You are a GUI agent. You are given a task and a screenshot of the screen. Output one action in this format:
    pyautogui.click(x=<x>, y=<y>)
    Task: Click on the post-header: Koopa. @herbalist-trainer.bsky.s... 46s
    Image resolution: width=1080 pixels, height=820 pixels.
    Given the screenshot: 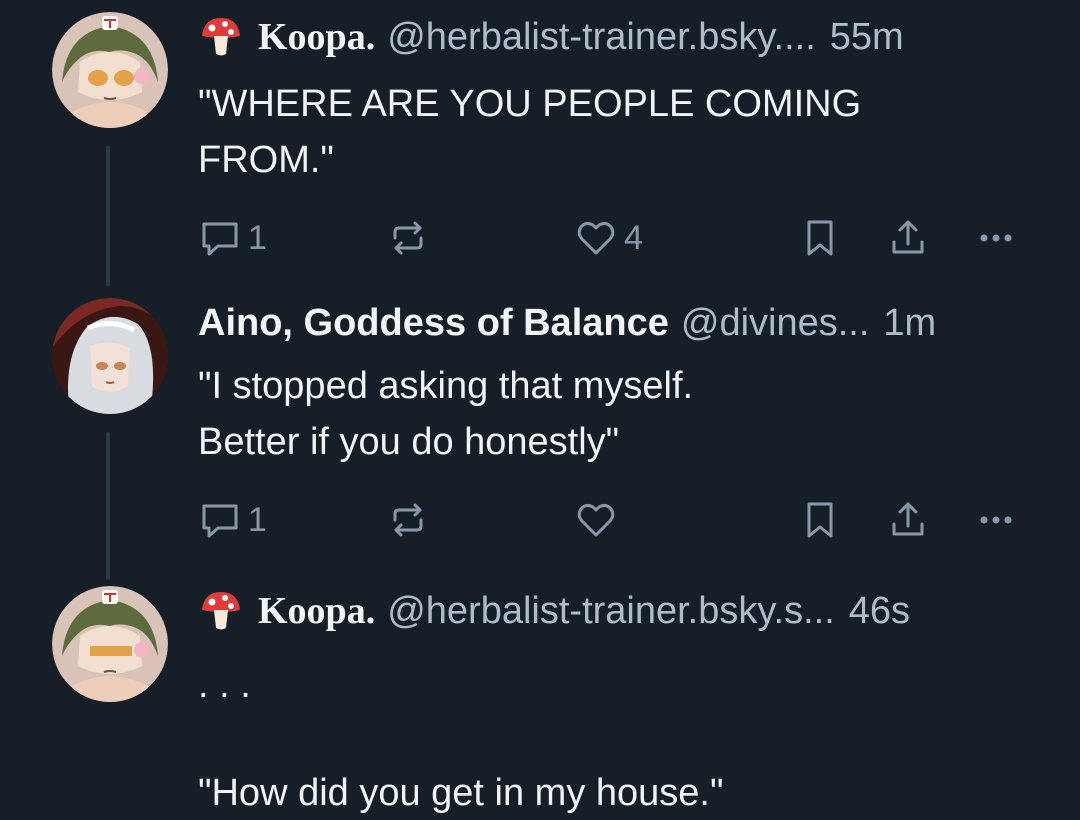 What is the action you would take?
    pyautogui.click(x=619, y=611)
    